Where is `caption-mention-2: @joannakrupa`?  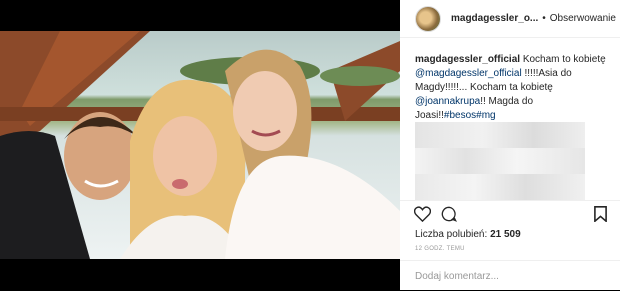 caption-mention-2: @joannakrupa is located at coordinates (447, 101).